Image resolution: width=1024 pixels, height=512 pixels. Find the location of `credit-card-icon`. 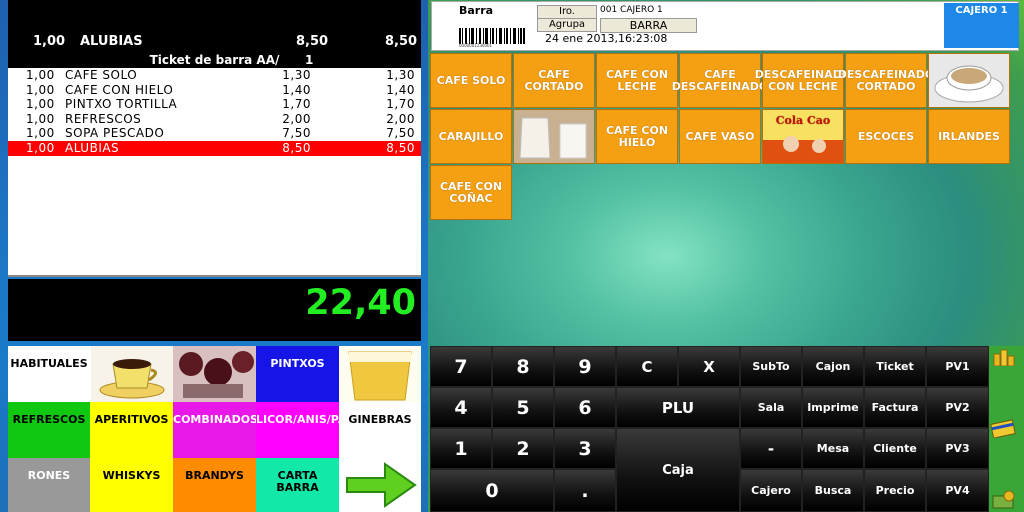

credit-card-icon is located at coordinates (1004, 428).